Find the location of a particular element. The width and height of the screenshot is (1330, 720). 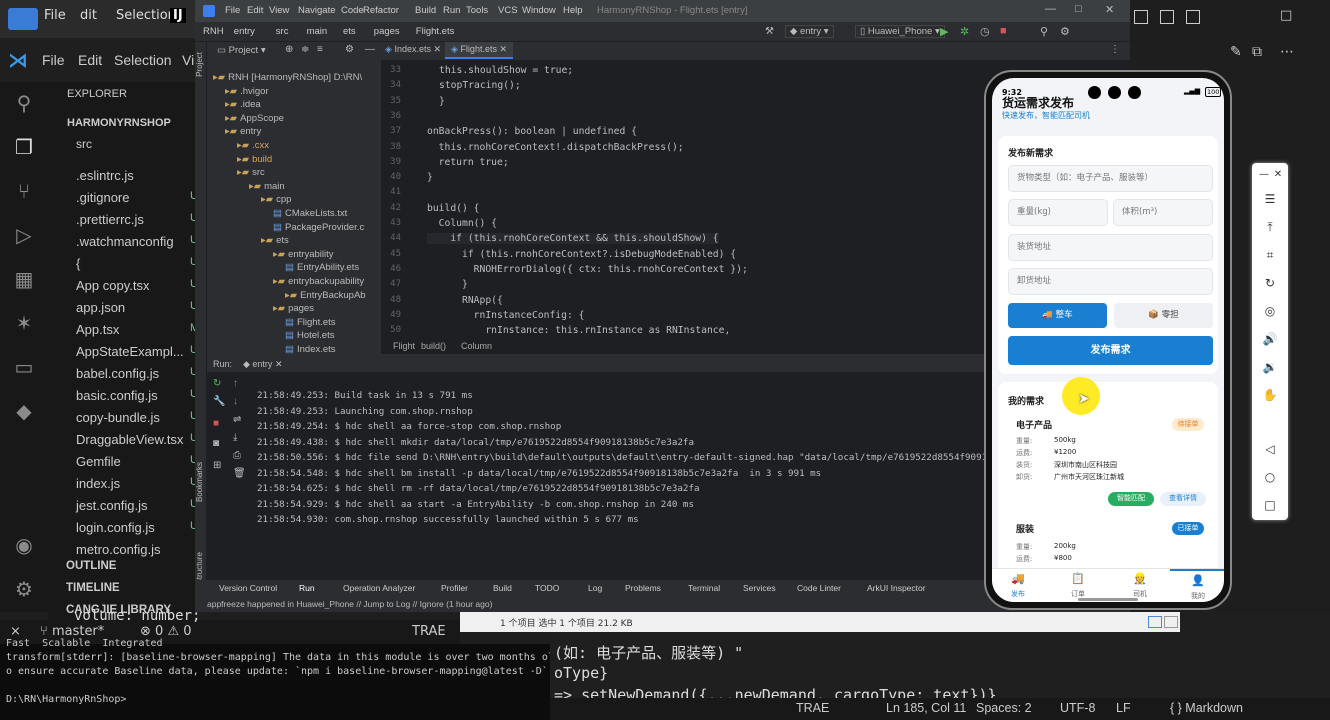

project-tool-tab: Project is located at coordinates (199, 64).